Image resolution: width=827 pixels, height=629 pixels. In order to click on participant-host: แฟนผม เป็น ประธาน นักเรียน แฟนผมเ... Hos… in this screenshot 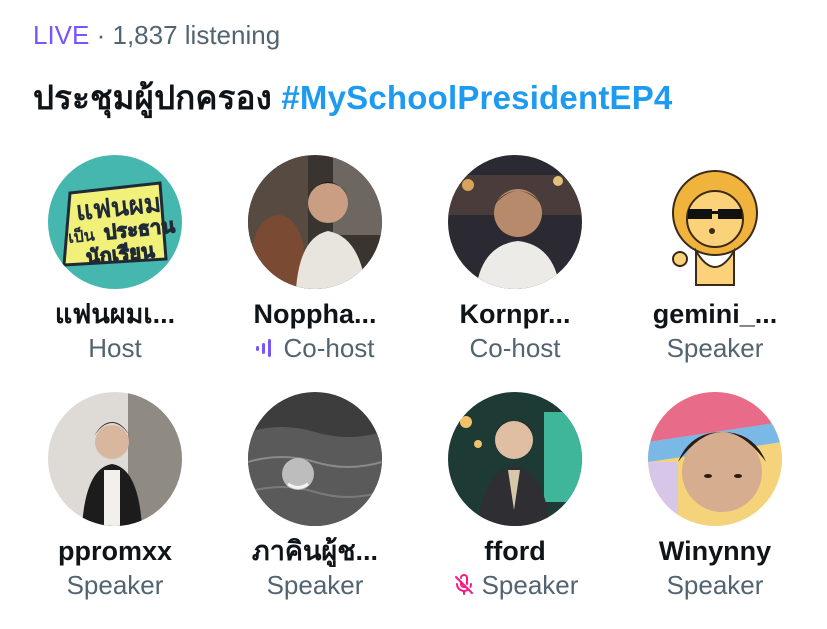, I will do `click(115, 273)`.